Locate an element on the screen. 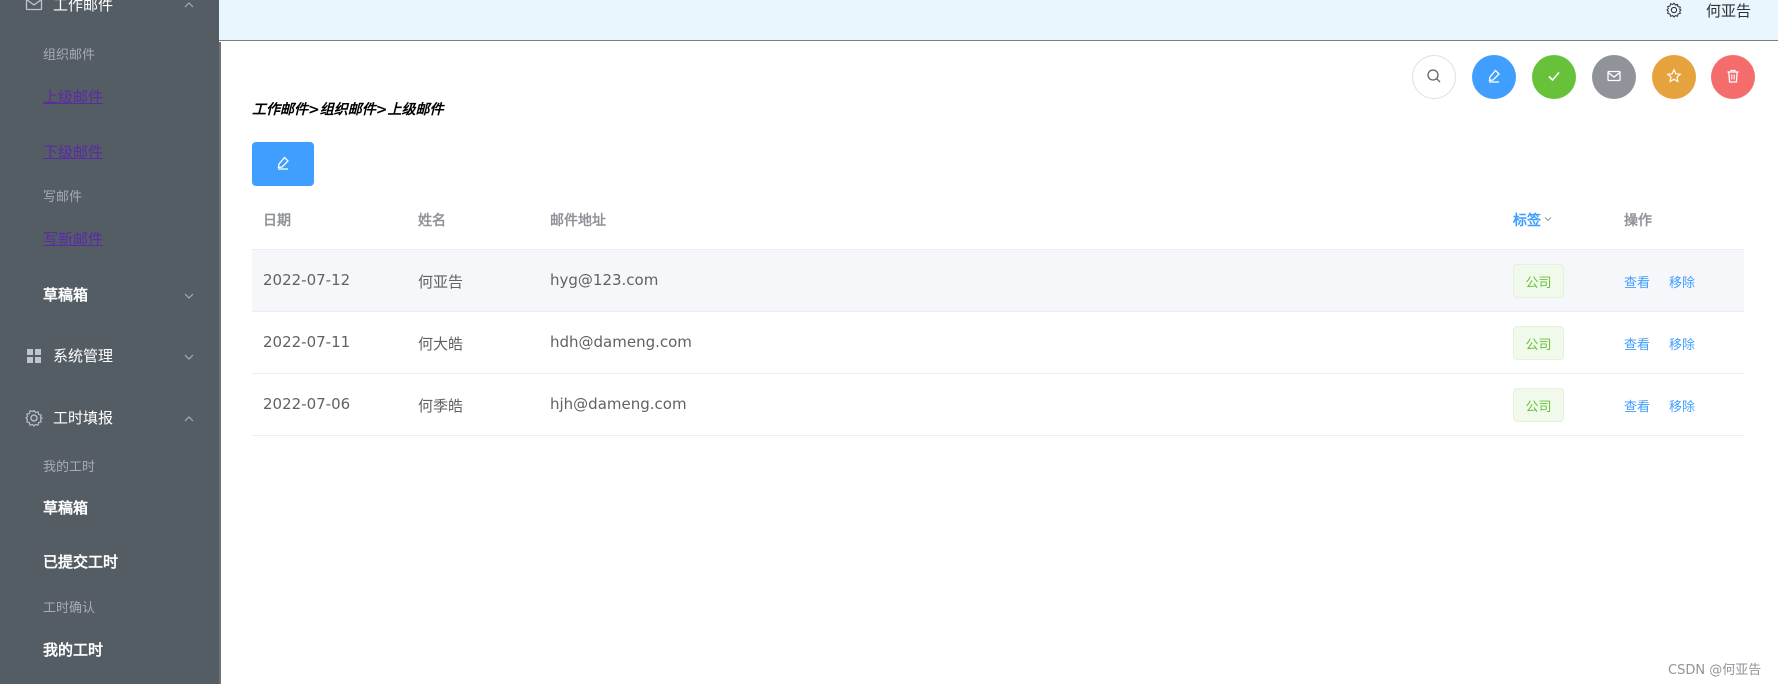 The image size is (1778, 684). sidebar-subgroup-org-mail: 组织邮件 is located at coordinates (69, 55).